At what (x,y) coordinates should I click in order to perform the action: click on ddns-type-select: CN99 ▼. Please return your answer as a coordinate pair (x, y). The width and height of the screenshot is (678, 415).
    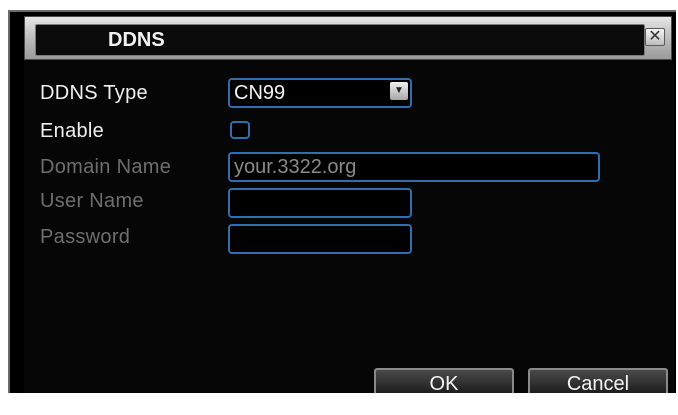
    Looking at the image, I should click on (320, 93).